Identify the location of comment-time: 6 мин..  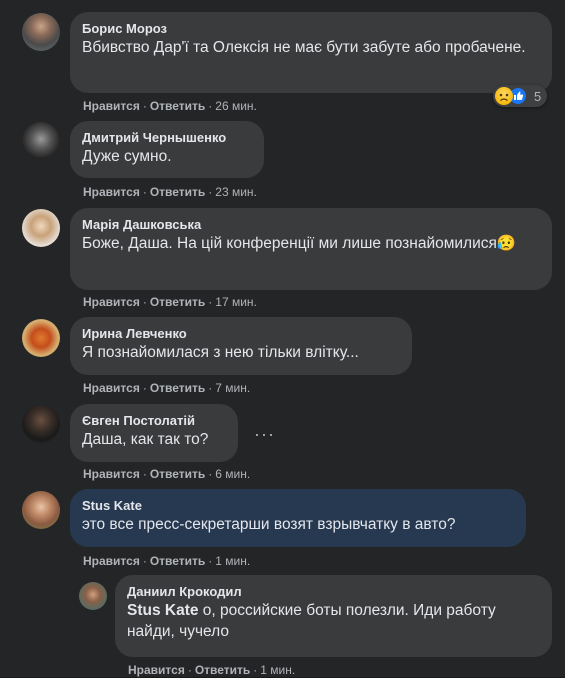
(232, 474).